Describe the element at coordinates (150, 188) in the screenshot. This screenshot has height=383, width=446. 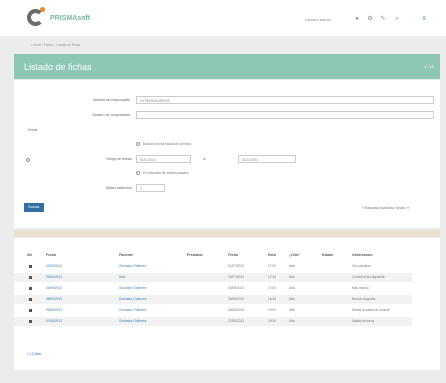
I see `months-input: 0` at that location.